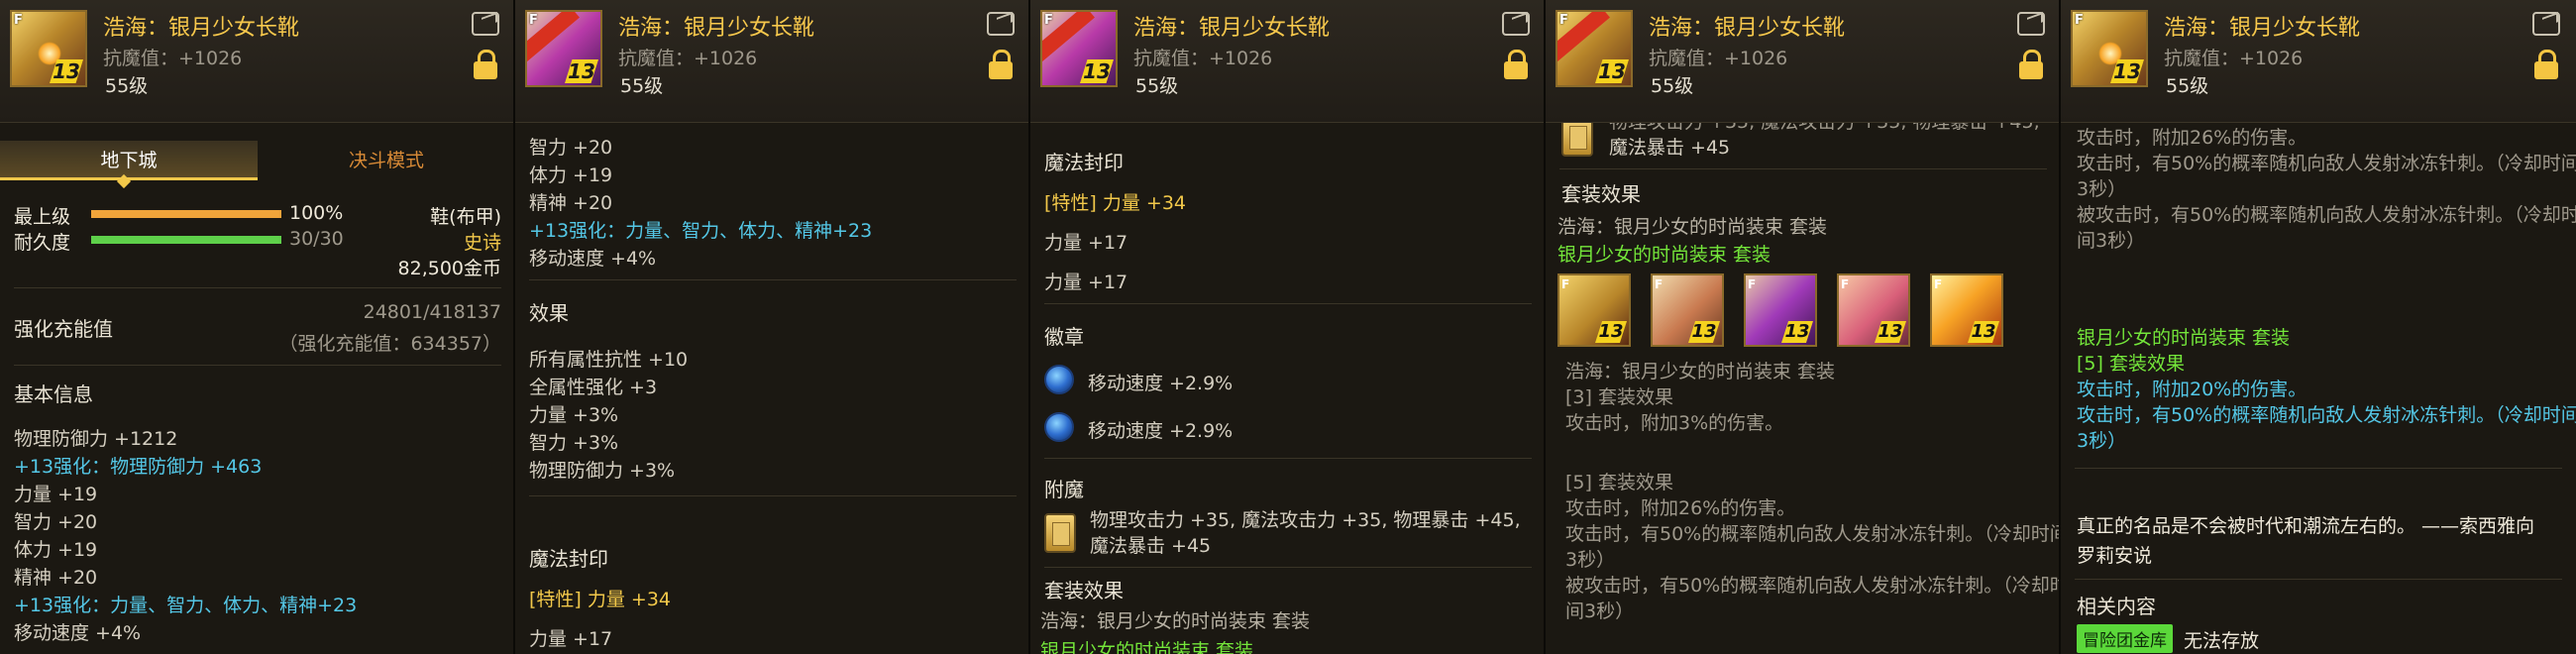 This screenshot has width=2576, height=654. I want to click on stat-line: 智力 +20, so click(571, 148).